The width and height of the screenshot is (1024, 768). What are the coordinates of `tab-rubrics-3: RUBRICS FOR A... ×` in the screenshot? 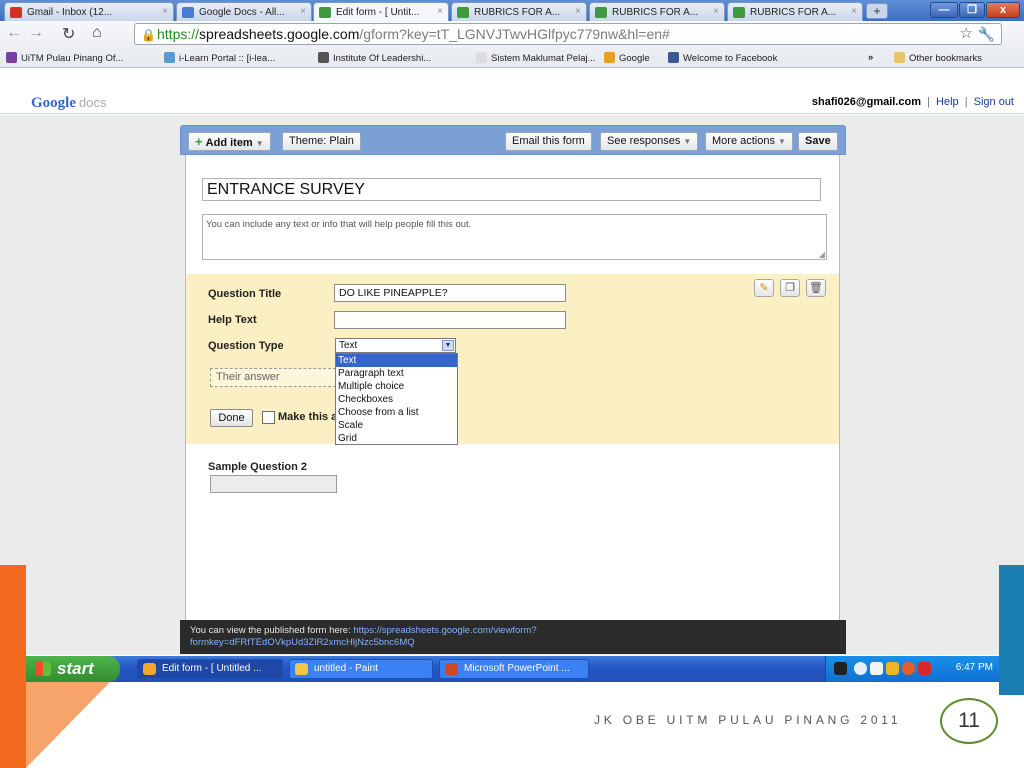 It's located at (795, 11).